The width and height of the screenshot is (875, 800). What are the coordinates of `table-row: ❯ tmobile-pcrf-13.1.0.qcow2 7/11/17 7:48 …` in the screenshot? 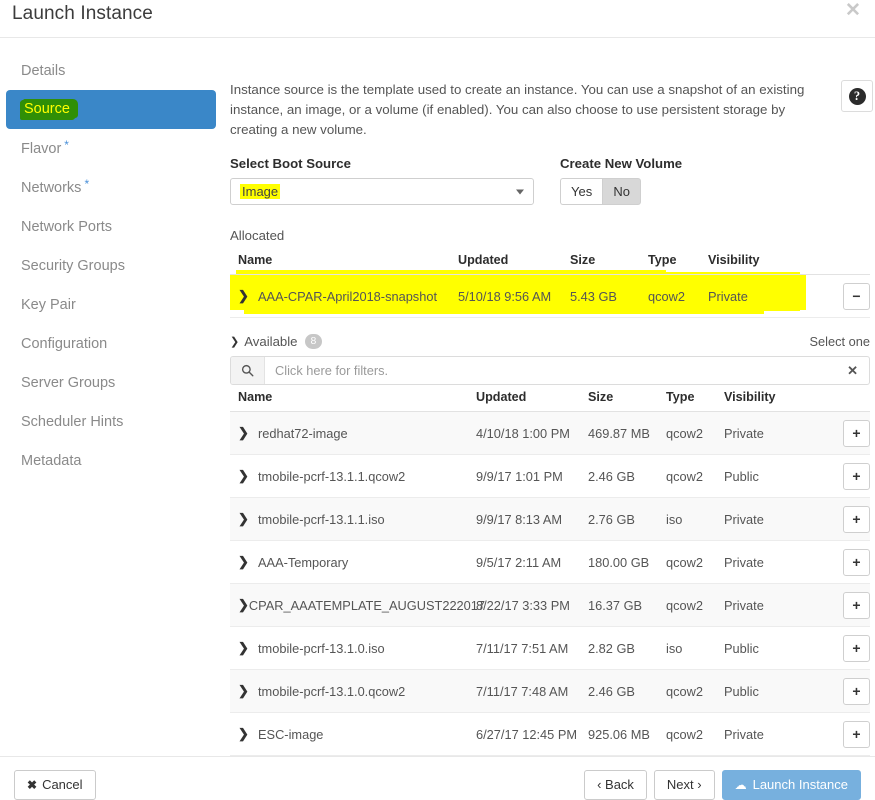 It's located at (550, 691).